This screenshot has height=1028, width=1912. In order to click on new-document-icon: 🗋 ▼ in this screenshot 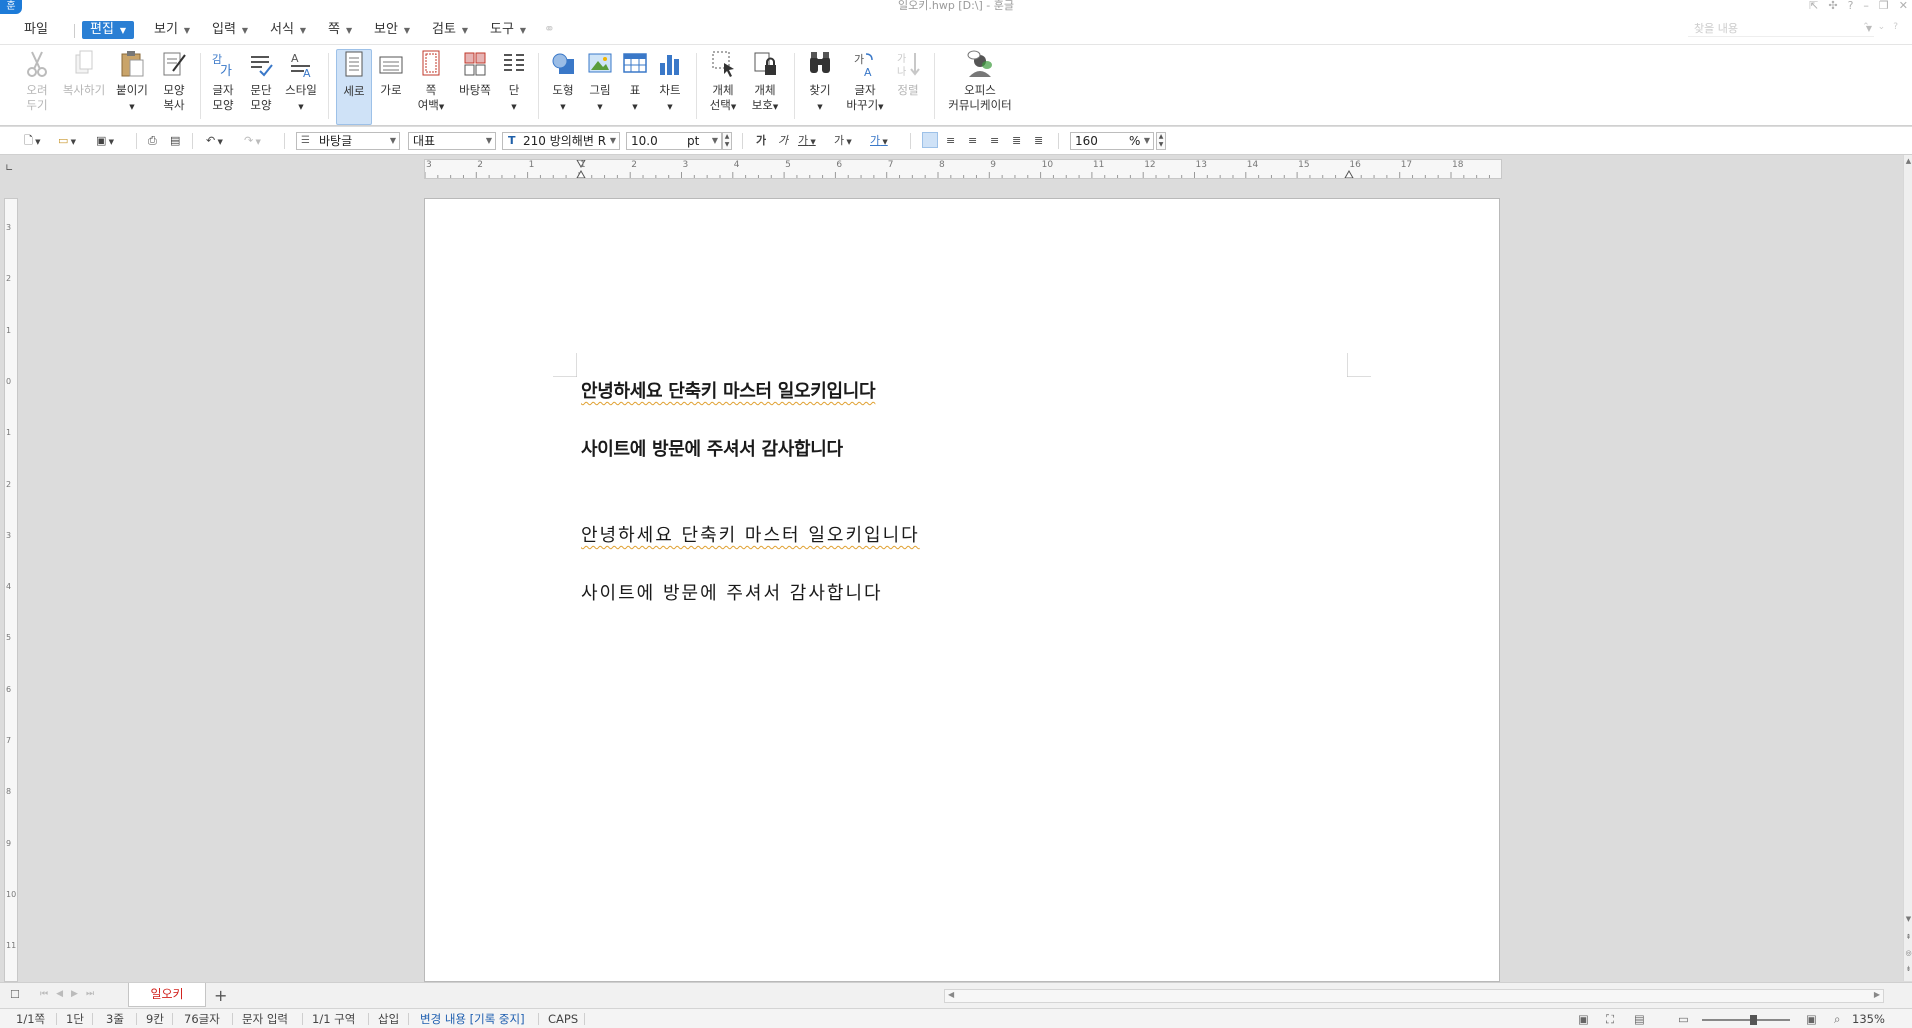, I will do `click(32, 141)`.